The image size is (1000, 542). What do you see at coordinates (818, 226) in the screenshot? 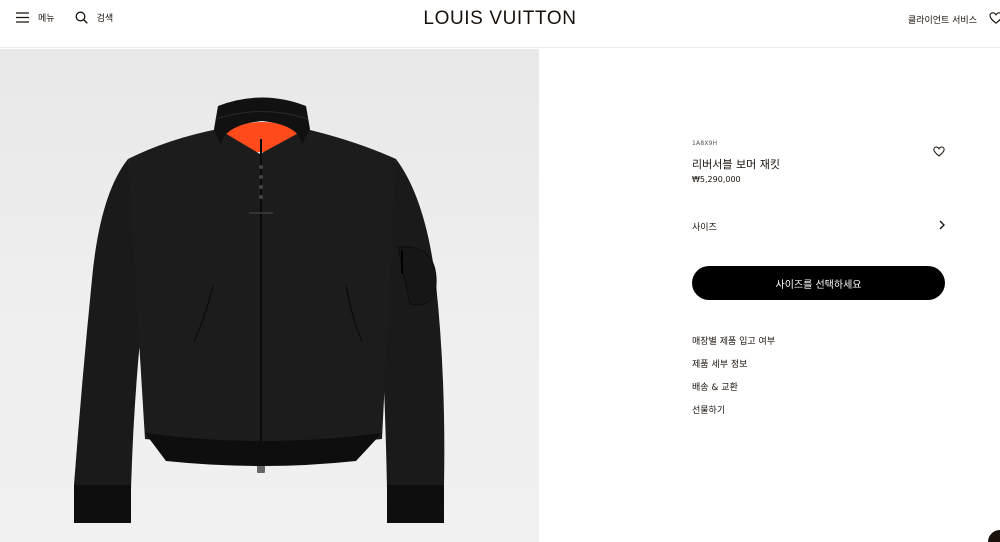
I see `size-selector-row: 사이즈` at bounding box center [818, 226].